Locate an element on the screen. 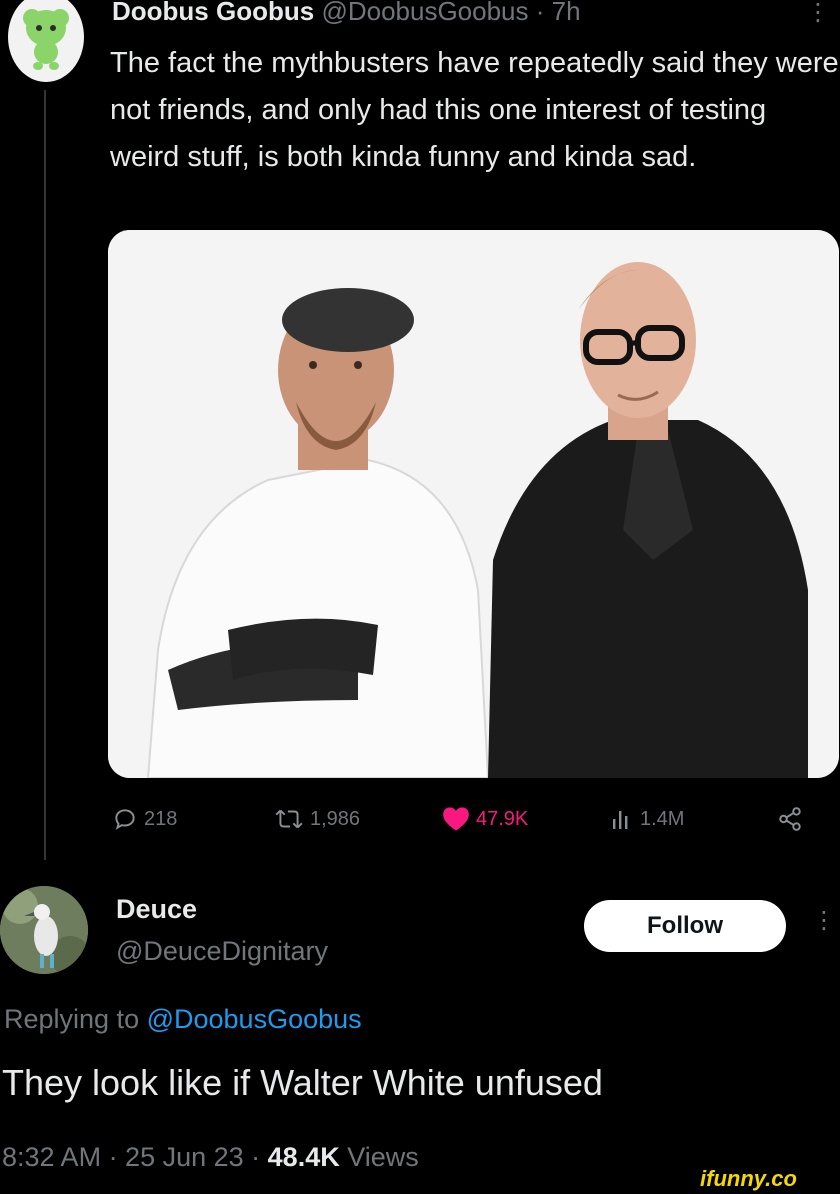 This screenshot has width=840, height=1194. reply-icon is located at coordinates (125, 819).